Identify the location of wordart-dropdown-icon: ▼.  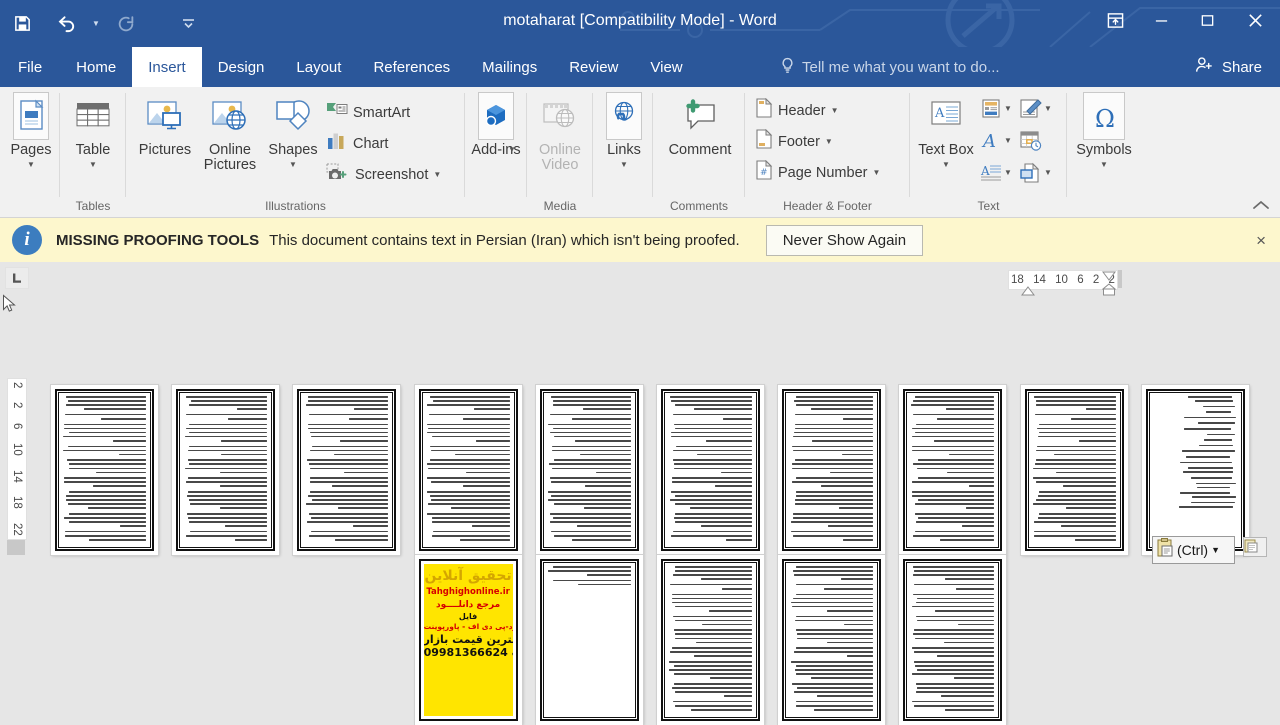
(1008, 140).